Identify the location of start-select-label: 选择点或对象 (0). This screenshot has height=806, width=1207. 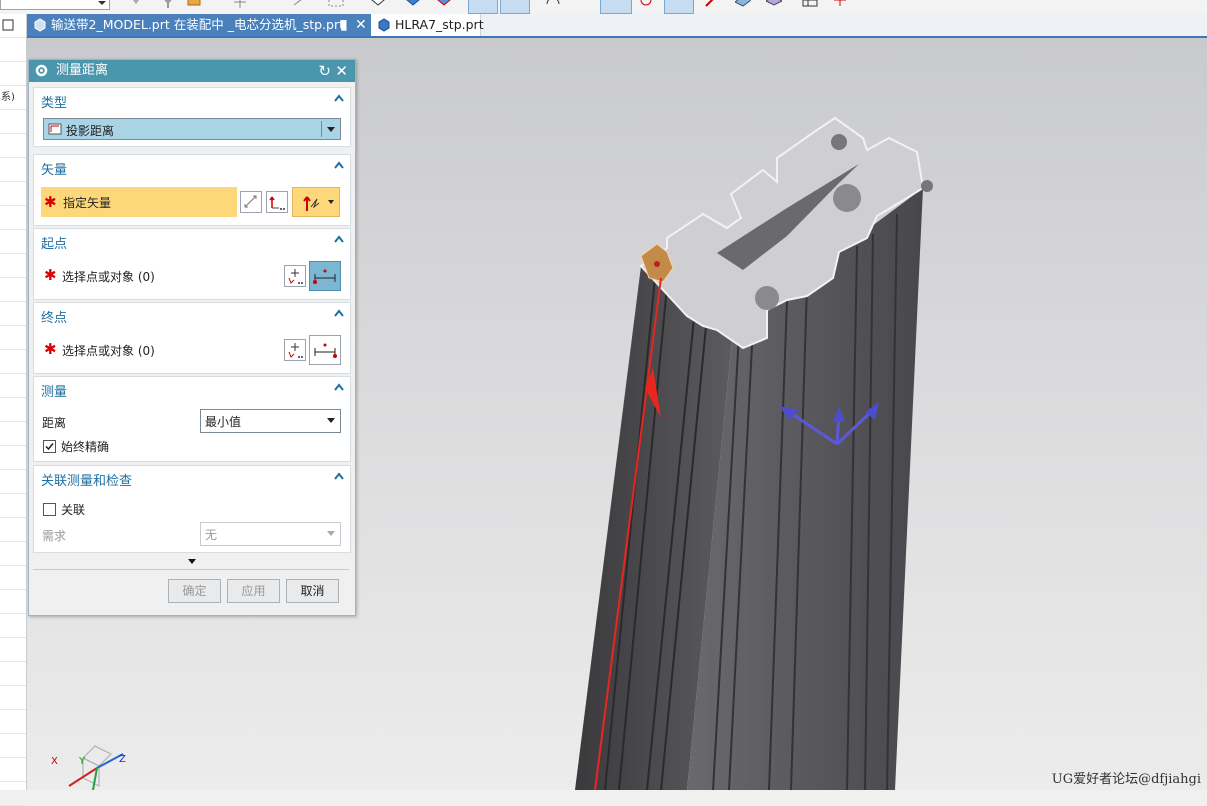
(108, 276).